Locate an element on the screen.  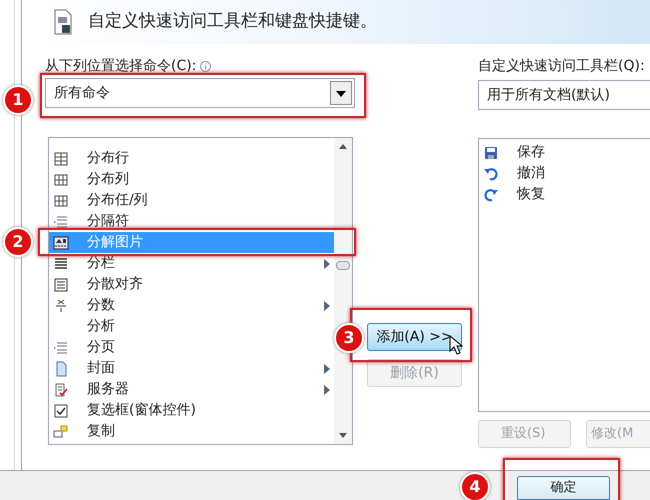
checkbox-icon is located at coordinates (61, 410).